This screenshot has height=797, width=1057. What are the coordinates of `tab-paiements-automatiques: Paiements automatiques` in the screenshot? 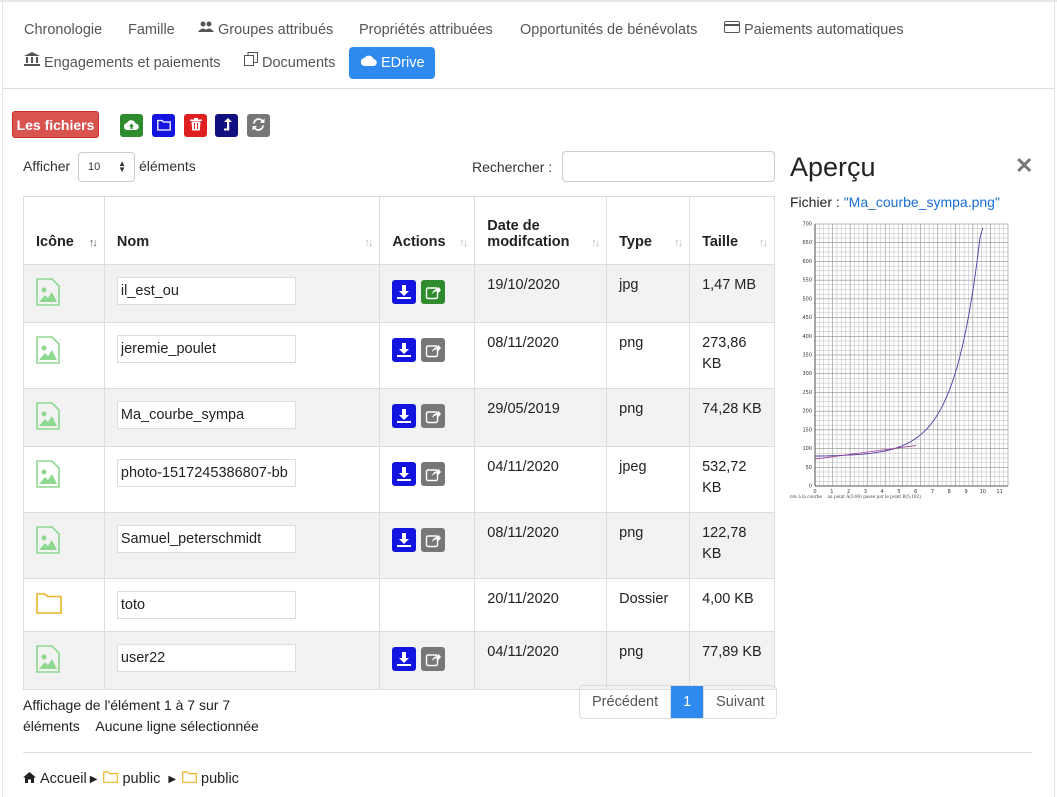 It's located at (814, 30).